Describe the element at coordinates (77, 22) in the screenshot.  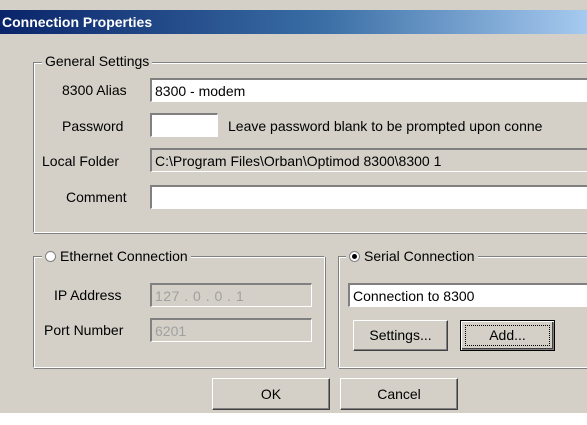
I see `window-title: Connection Properties` at that location.